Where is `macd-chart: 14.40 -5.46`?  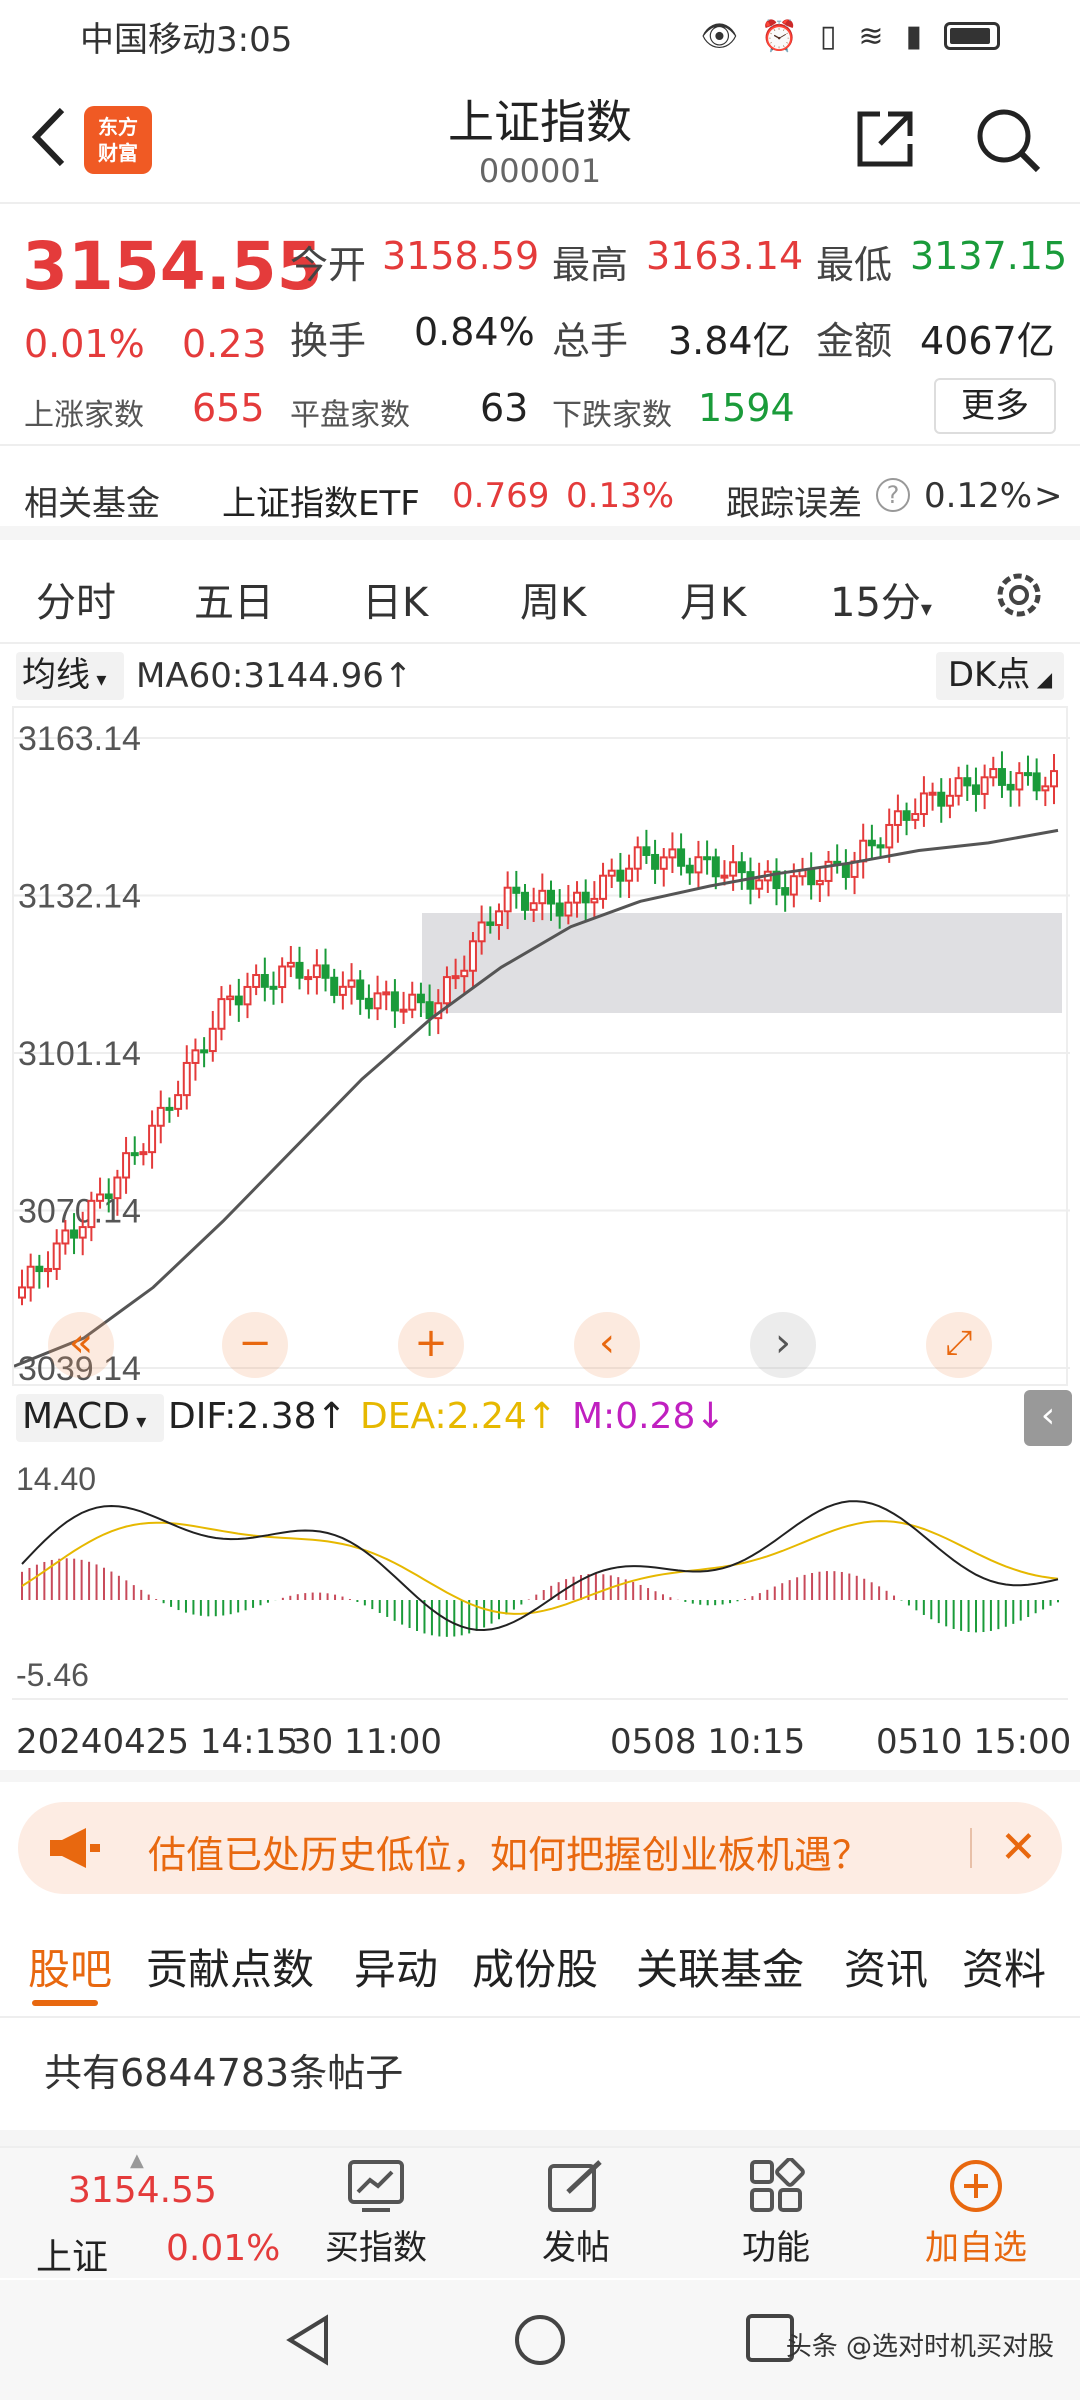 macd-chart: 14.40 -5.46 is located at coordinates (540, 1575).